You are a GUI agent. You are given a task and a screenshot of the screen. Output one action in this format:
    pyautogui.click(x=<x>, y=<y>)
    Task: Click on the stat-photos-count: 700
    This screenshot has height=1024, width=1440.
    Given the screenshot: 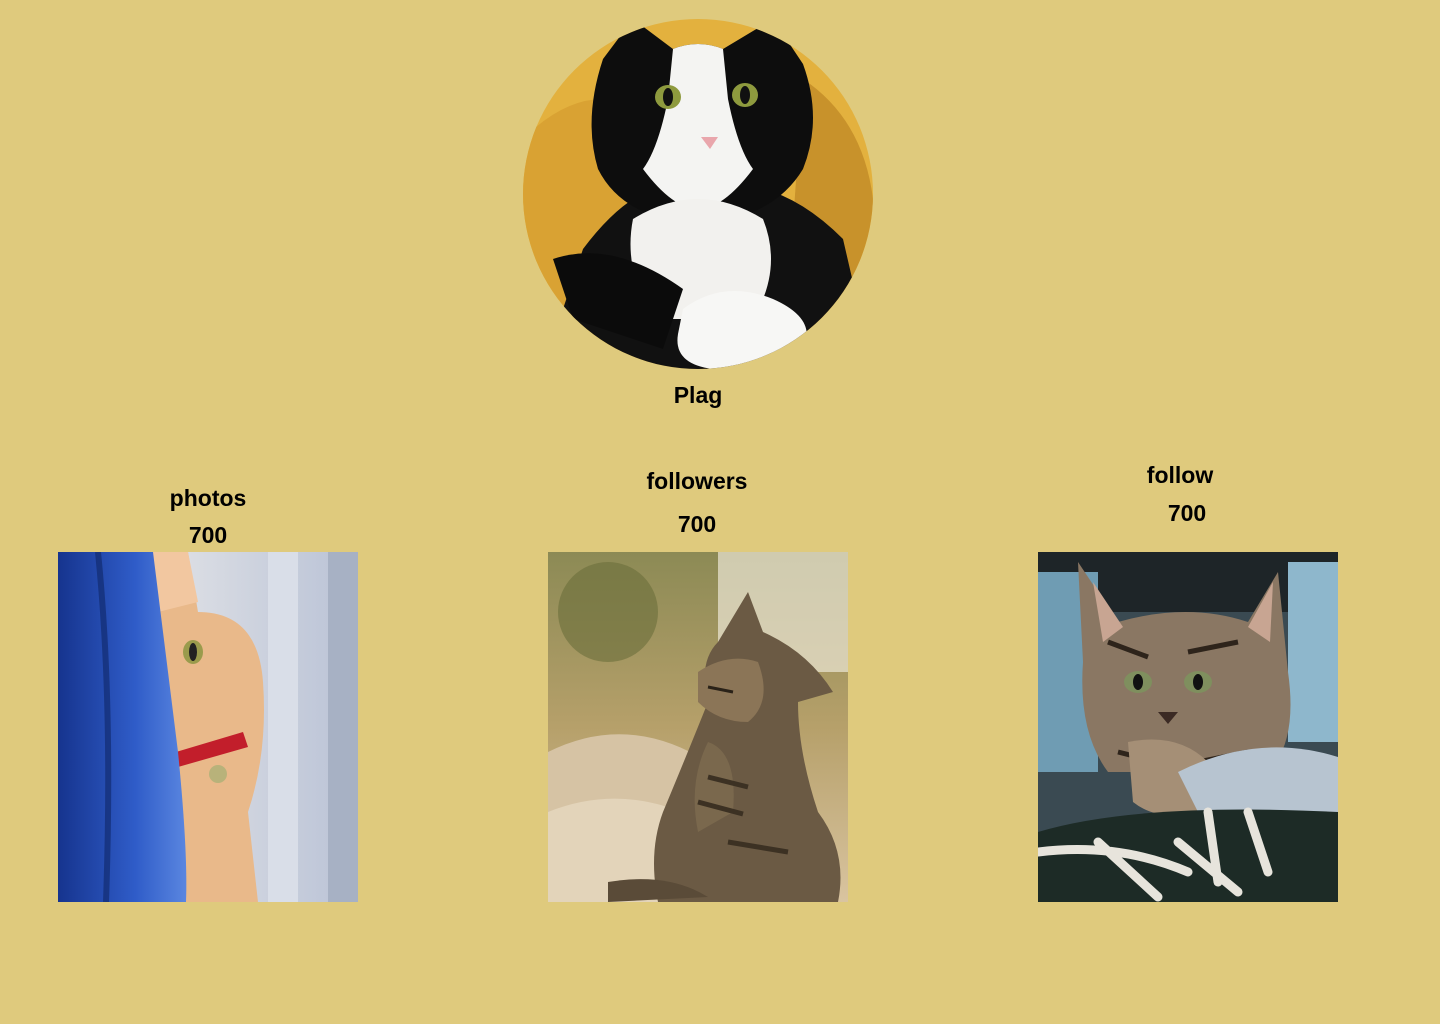 What is the action you would take?
    pyautogui.click(x=208, y=535)
    